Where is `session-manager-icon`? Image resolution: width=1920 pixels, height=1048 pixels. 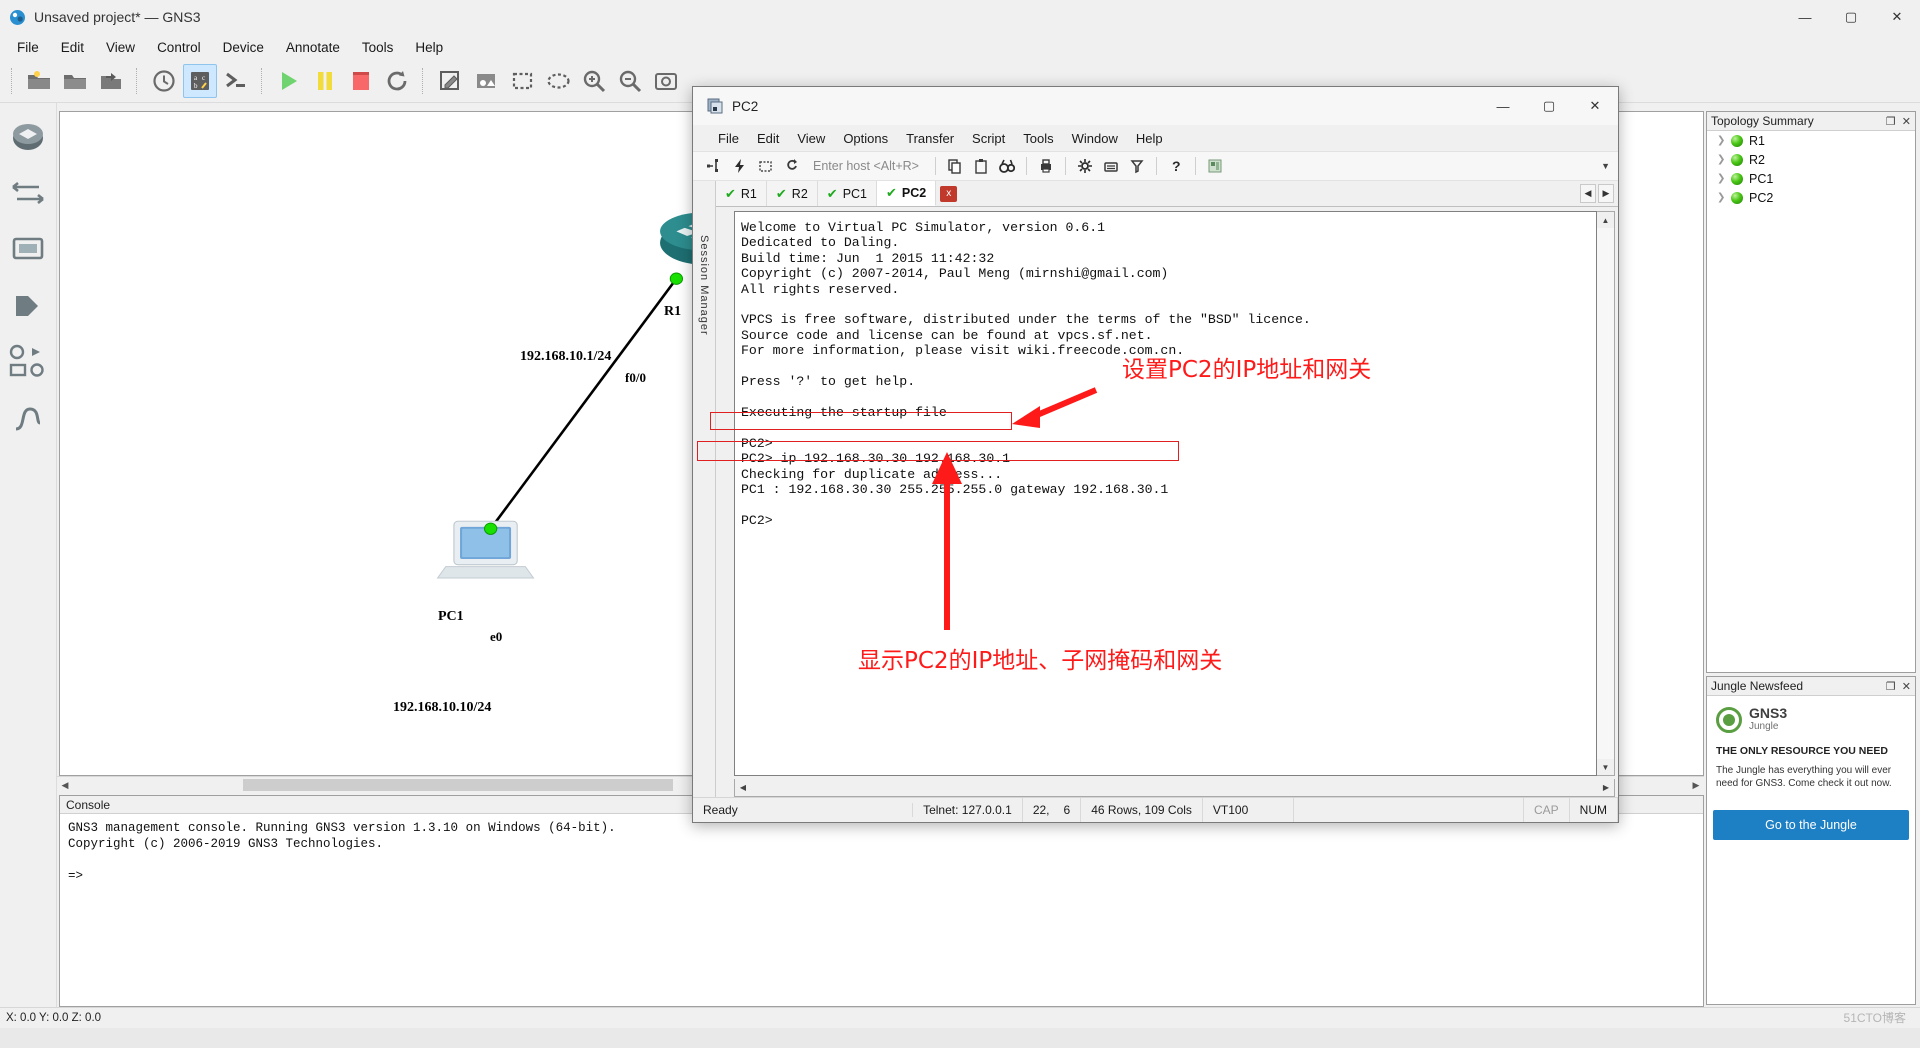 session-manager-icon is located at coordinates (1215, 166).